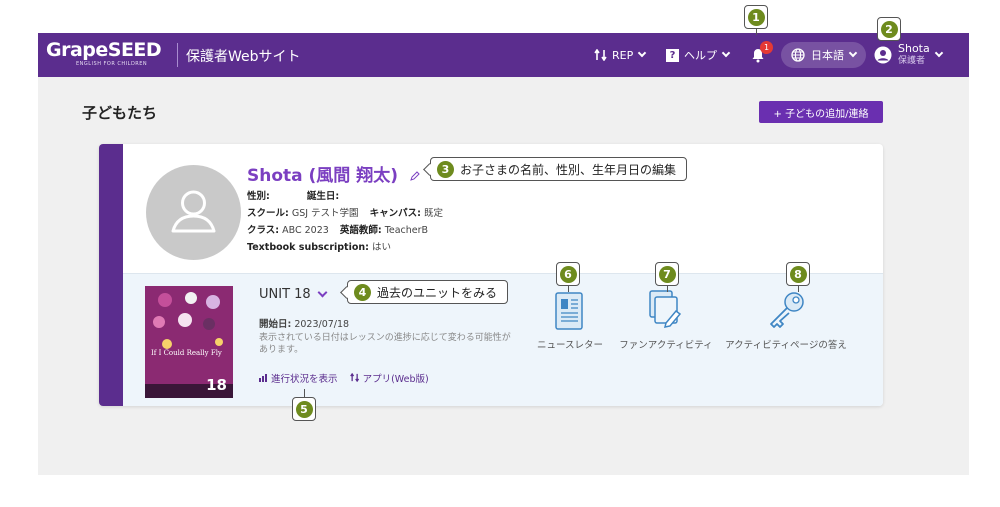 Image resolution: width=1000 pixels, height=507 pixels. What do you see at coordinates (177, 55) in the screenshot?
I see `logo-divider` at bounding box center [177, 55].